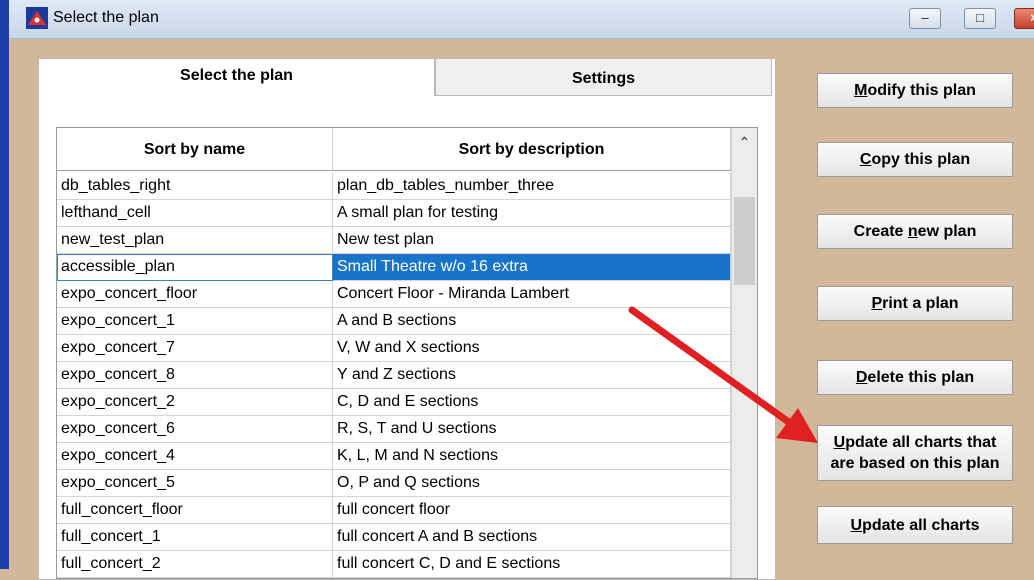  Describe the element at coordinates (532, 402) in the screenshot. I see `plan-description-cell: C, D and E sections` at that location.